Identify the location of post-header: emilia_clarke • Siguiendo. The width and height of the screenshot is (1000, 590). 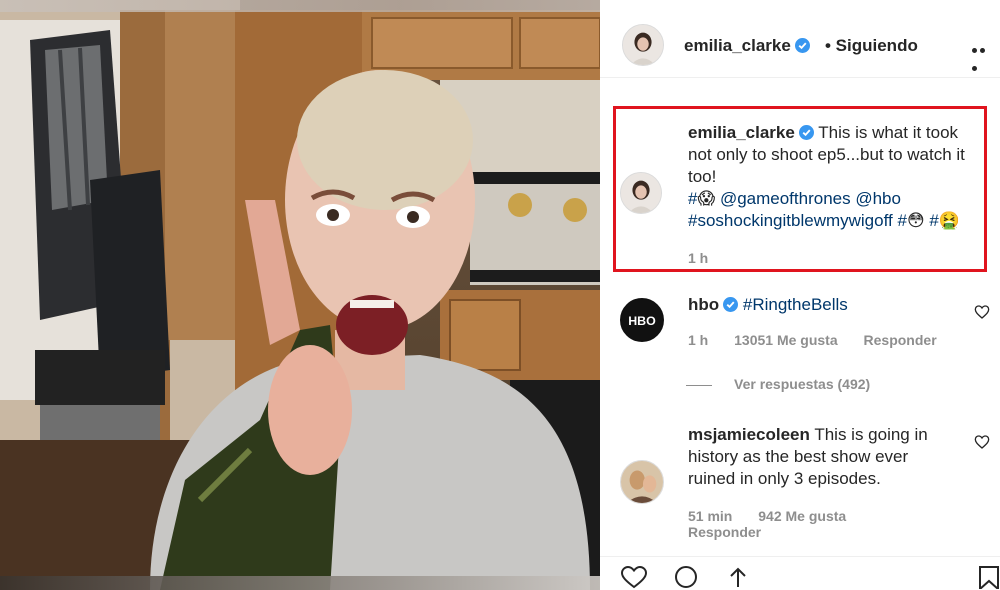
(800, 46).